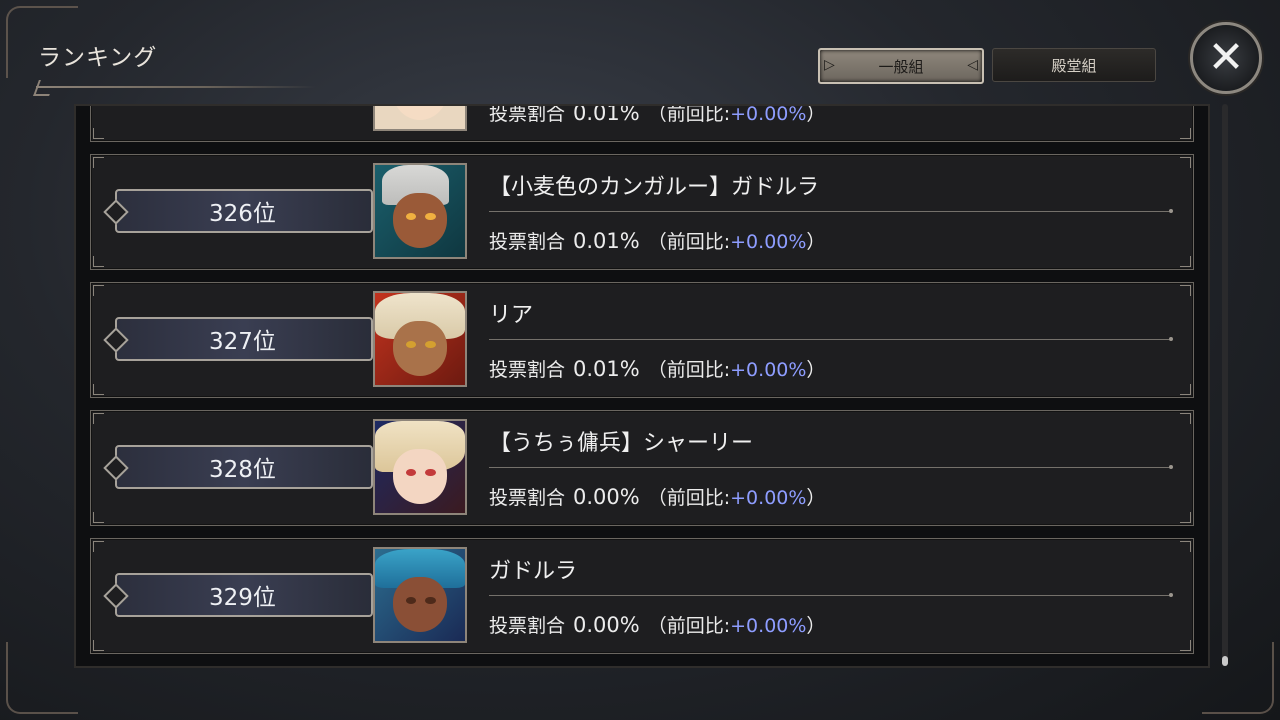 This screenshot has width=1280, height=720. I want to click on tab-general-group: ▷ 一般組 ◁, so click(901, 66).